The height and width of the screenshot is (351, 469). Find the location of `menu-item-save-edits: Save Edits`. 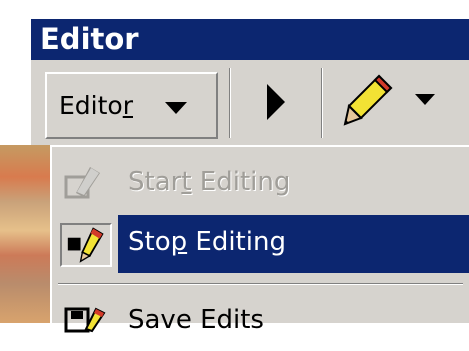

menu-item-save-edits: Save Edits is located at coordinates (260, 322).